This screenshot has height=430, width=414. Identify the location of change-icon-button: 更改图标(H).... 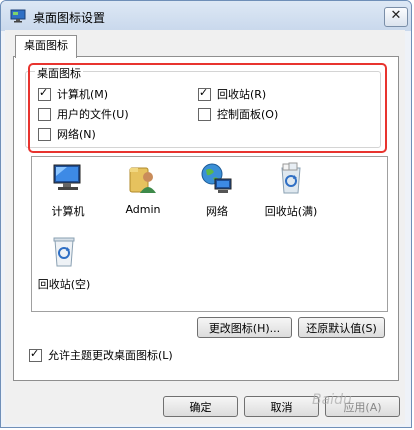
(244, 327).